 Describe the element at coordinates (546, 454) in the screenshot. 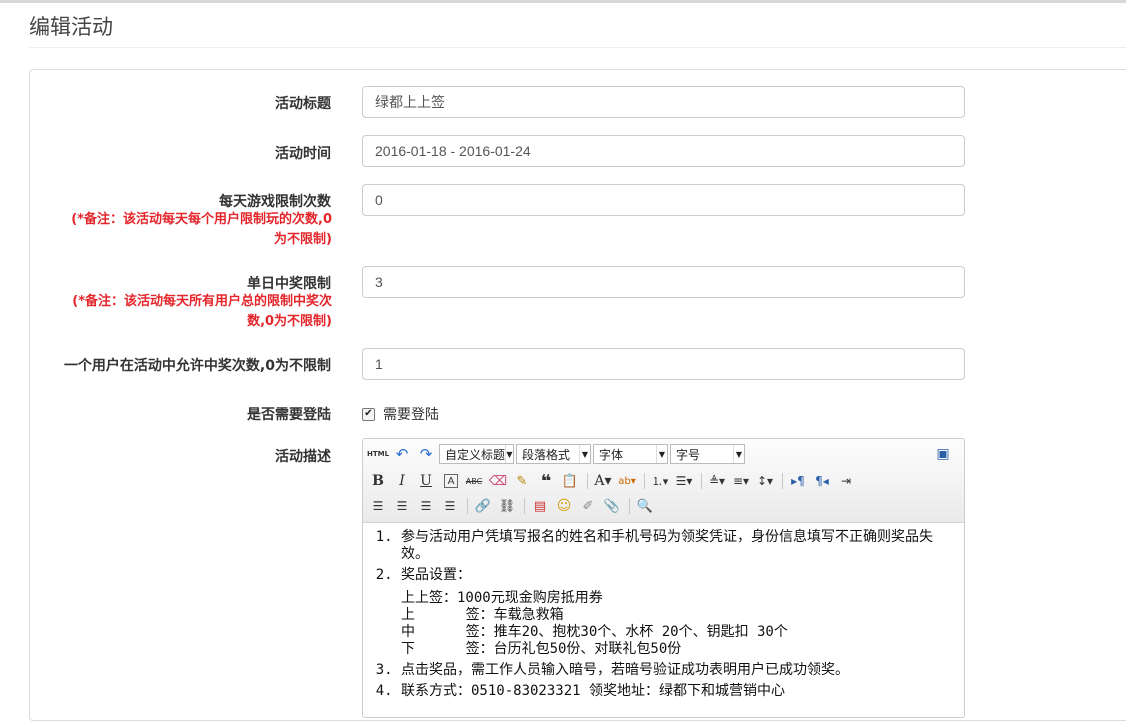

I see `paragraph-select-label: 段落格式` at that location.